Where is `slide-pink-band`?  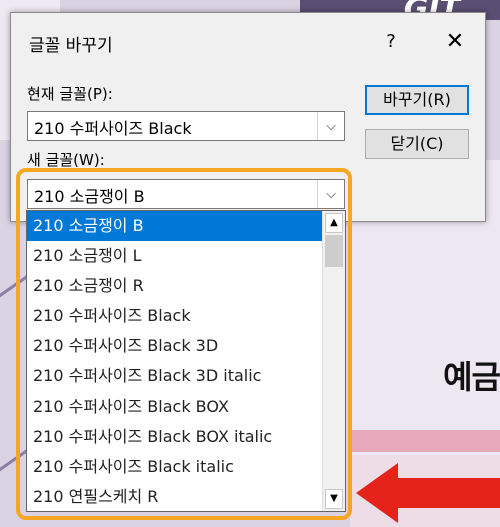
slide-pink-band is located at coordinates (425, 441).